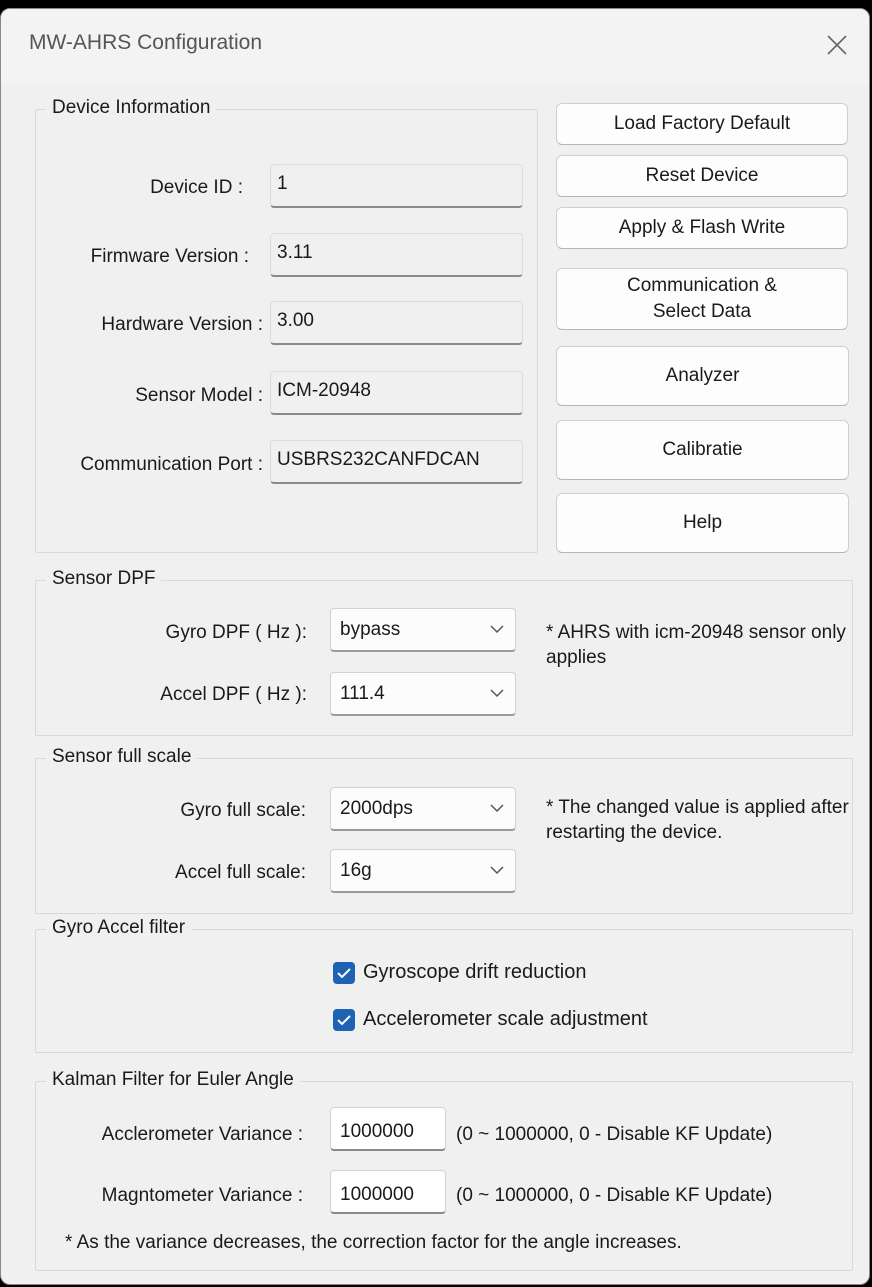  What do you see at coordinates (196, 187) in the screenshot?
I see `device-id-label: Device ID :` at bounding box center [196, 187].